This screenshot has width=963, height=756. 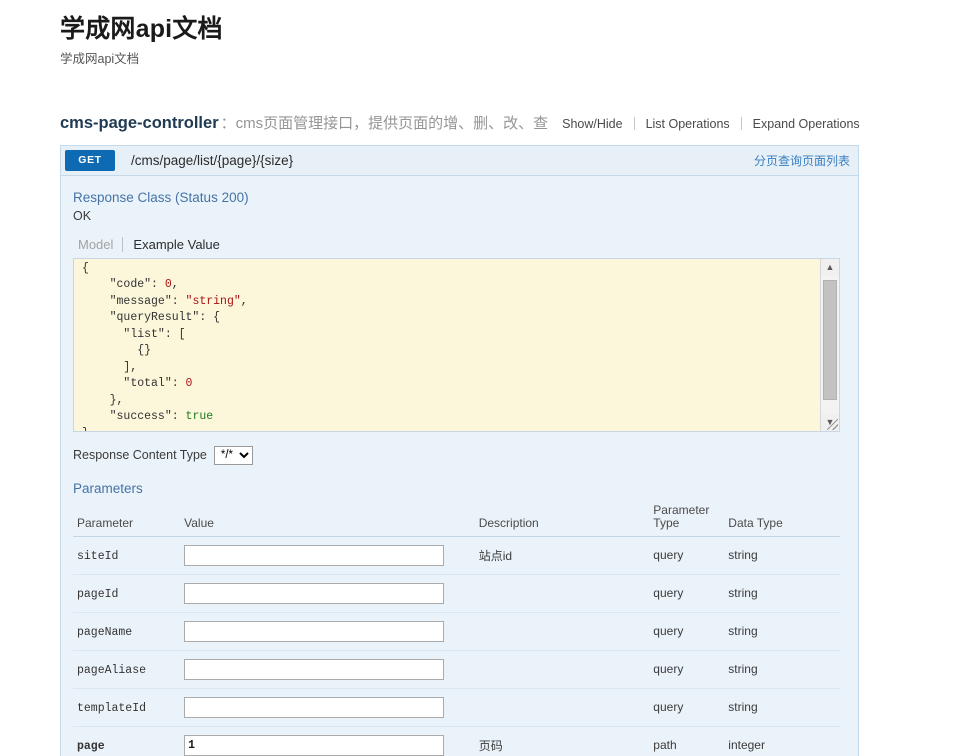 What do you see at coordinates (98, 594) in the screenshot?
I see `parameter-name: pageId` at bounding box center [98, 594].